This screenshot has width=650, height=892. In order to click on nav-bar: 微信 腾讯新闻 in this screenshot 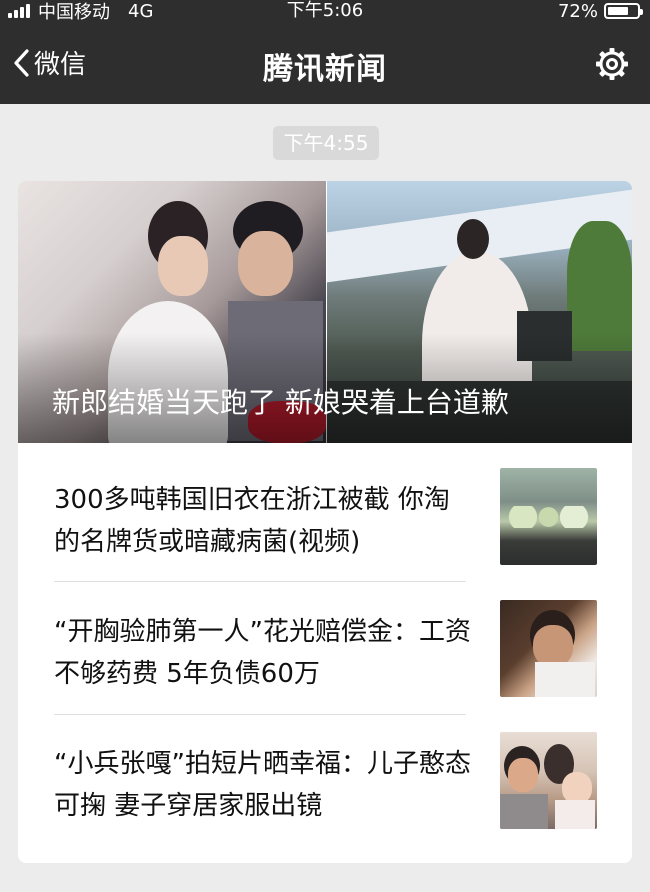, I will do `click(325, 63)`.